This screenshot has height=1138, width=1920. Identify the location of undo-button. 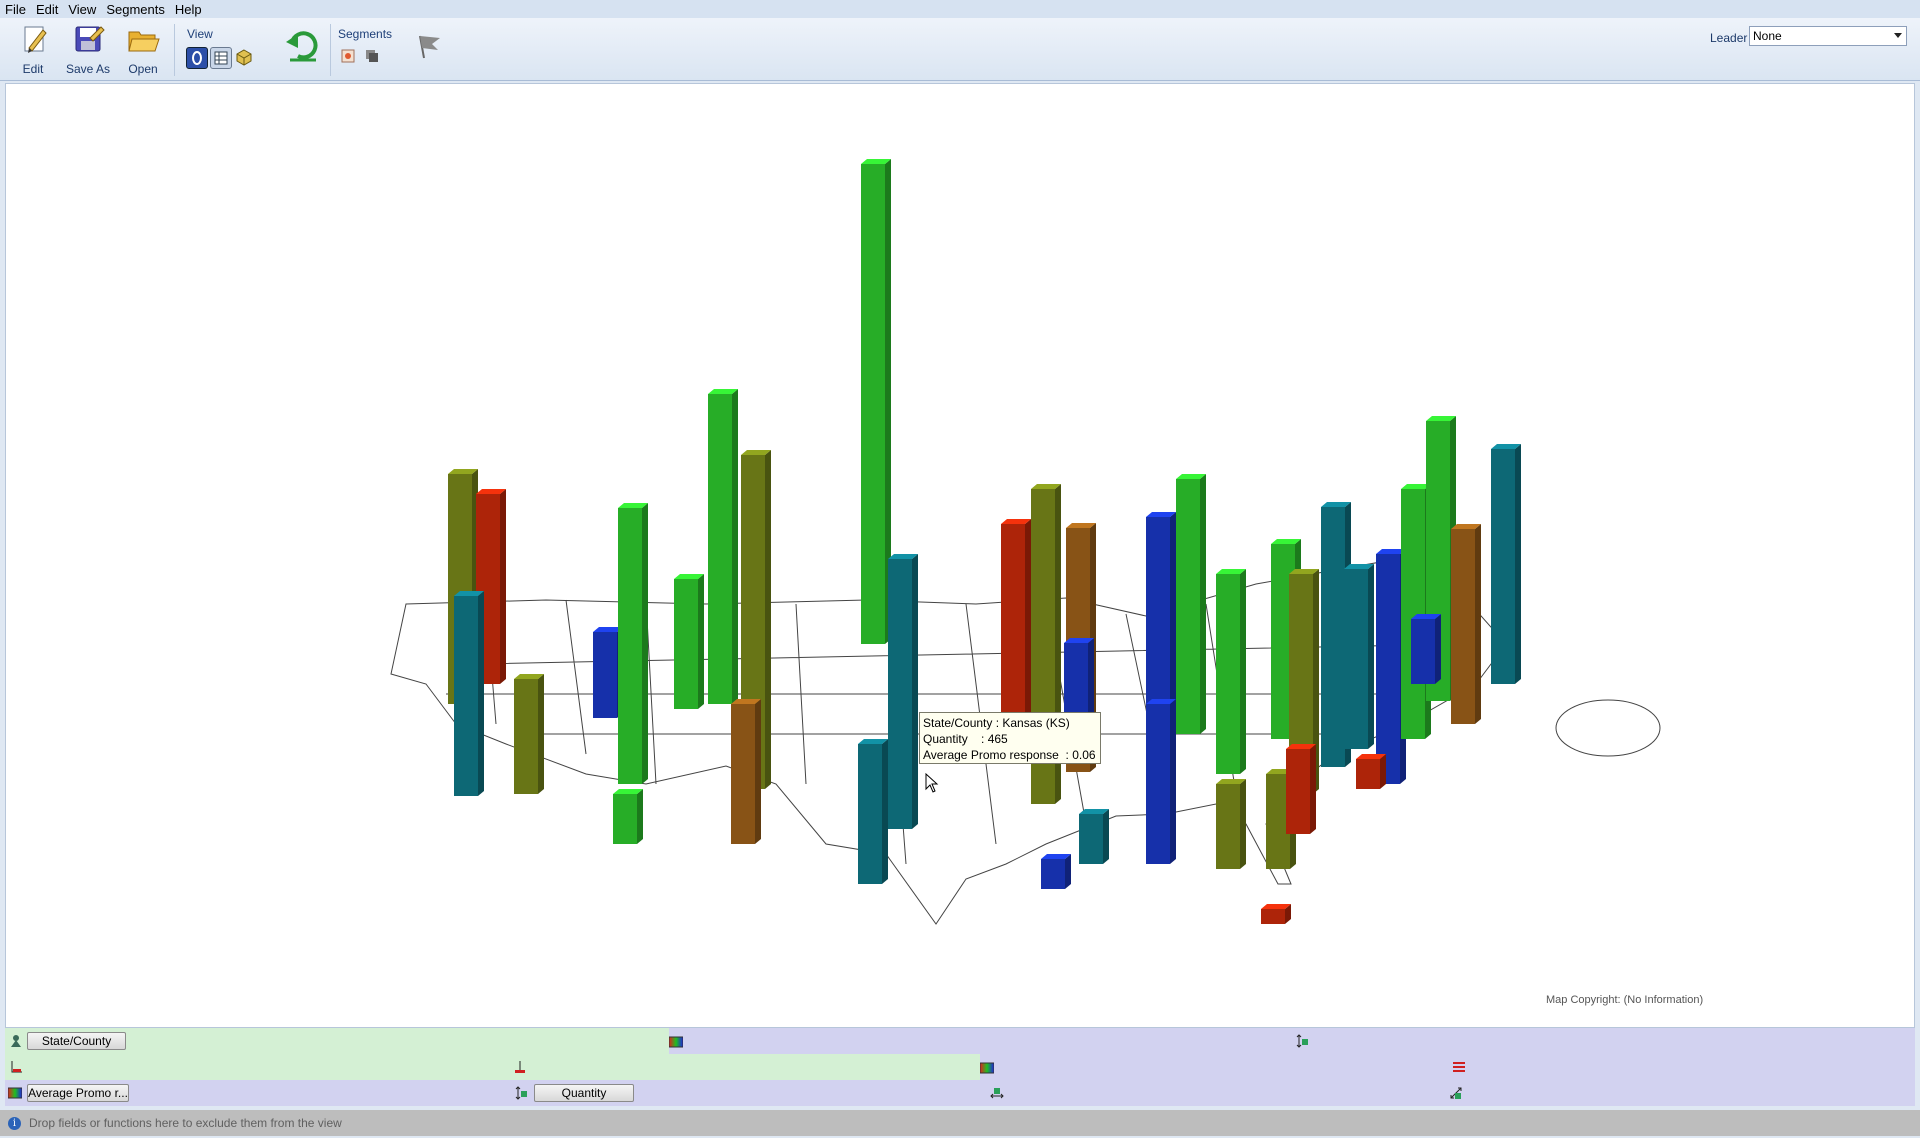
(302, 46).